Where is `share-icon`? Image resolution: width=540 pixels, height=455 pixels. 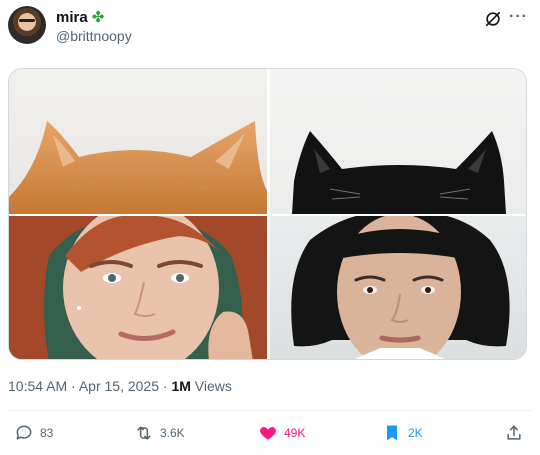
share-icon is located at coordinates (514, 432).